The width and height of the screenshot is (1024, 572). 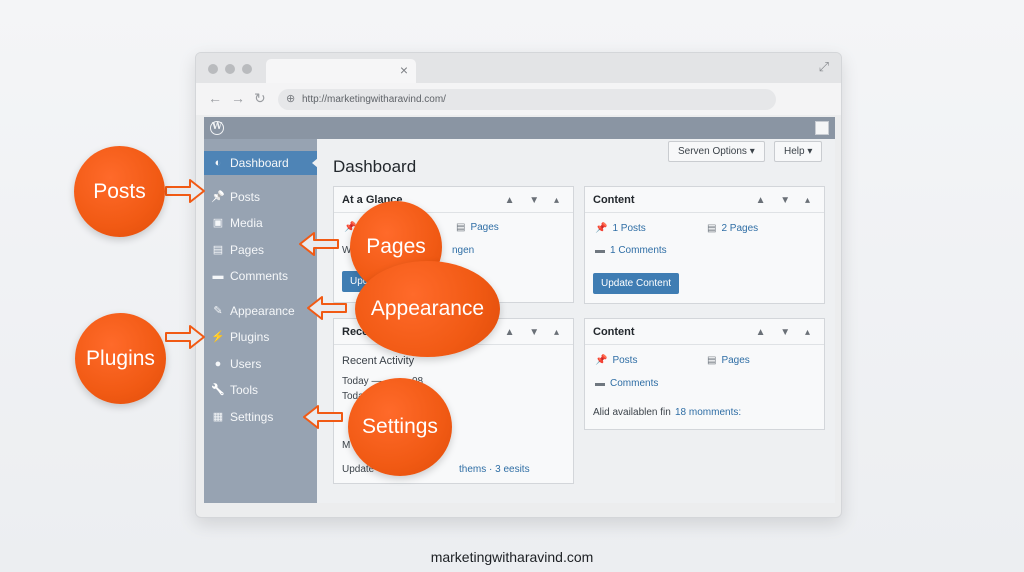 What do you see at coordinates (518, 68) in the screenshot?
I see `browser-titlebar: × ⤢` at bounding box center [518, 68].